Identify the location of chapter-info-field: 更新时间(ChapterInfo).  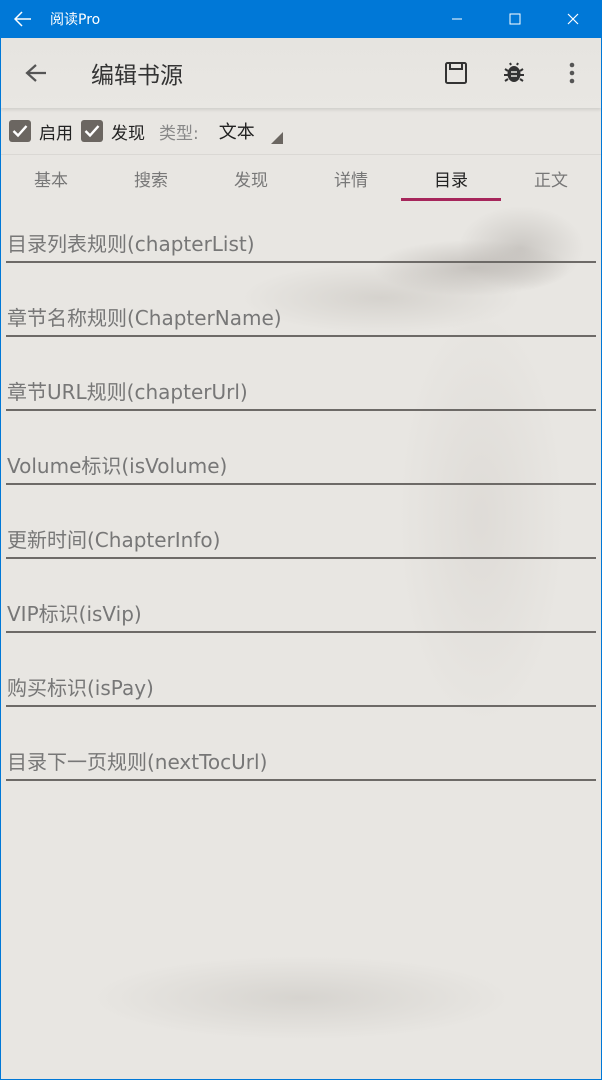
(301, 541).